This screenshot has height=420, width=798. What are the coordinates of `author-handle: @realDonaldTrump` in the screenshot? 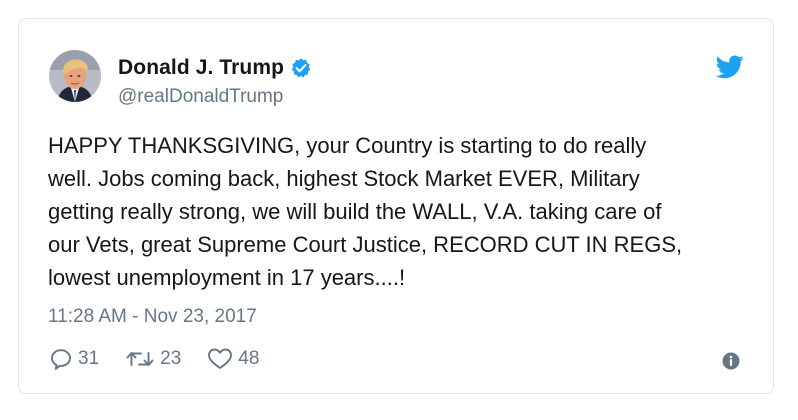 It's located at (200, 97).